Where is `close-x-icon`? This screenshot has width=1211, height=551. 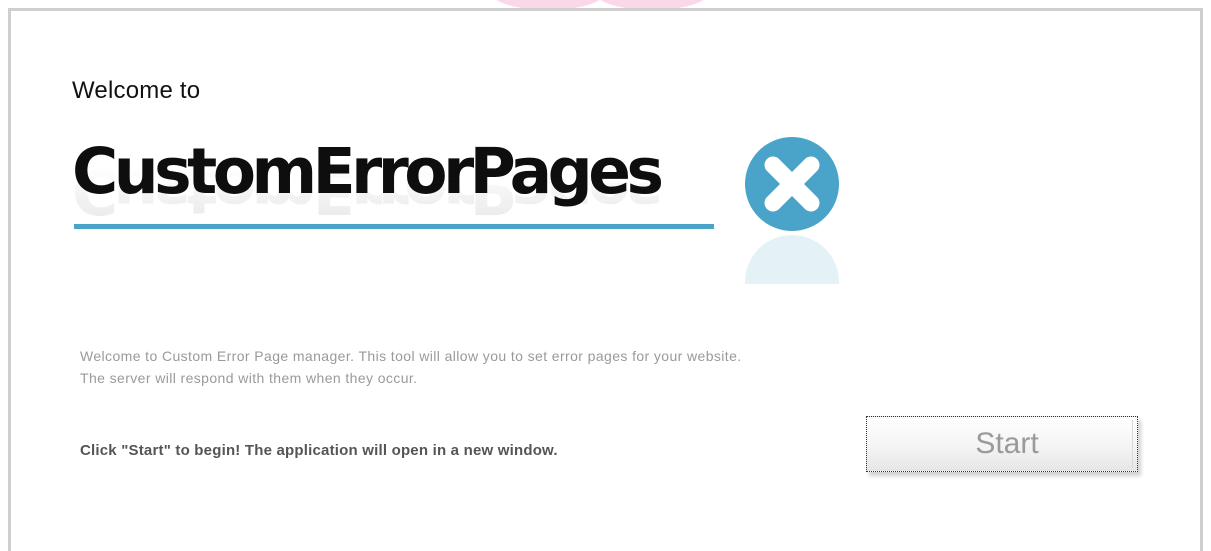
close-x-icon is located at coordinates (792, 184).